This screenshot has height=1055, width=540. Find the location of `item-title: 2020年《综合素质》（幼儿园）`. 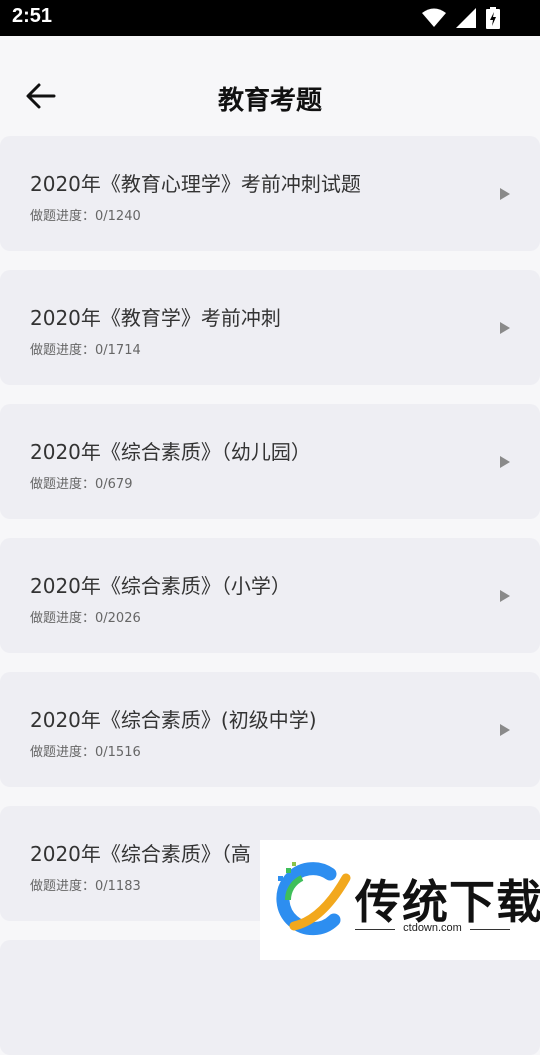

item-title: 2020年《综合素质》（幼儿园） is located at coordinates (170, 452).